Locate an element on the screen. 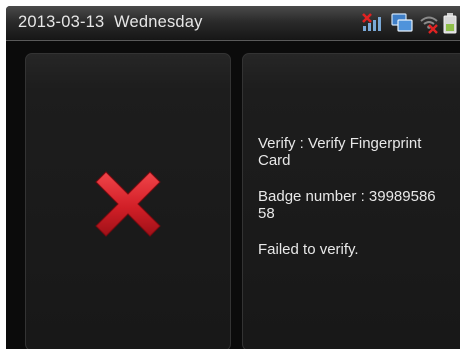  battery-icon is located at coordinates (451, 25).